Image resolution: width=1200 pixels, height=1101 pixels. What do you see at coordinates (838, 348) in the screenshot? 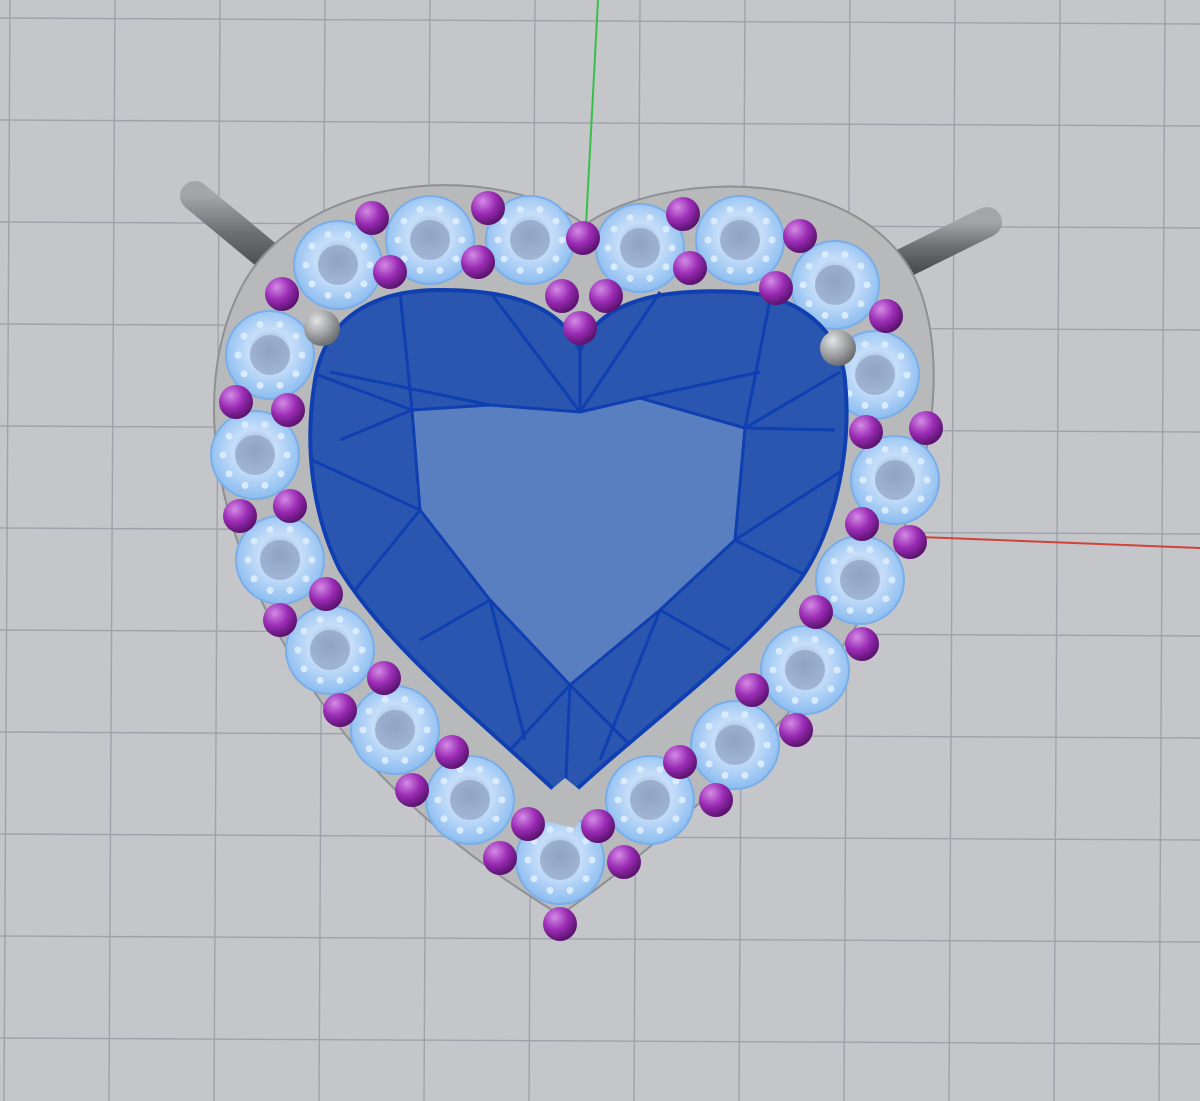
I see `metal-ball-right` at bounding box center [838, 348].